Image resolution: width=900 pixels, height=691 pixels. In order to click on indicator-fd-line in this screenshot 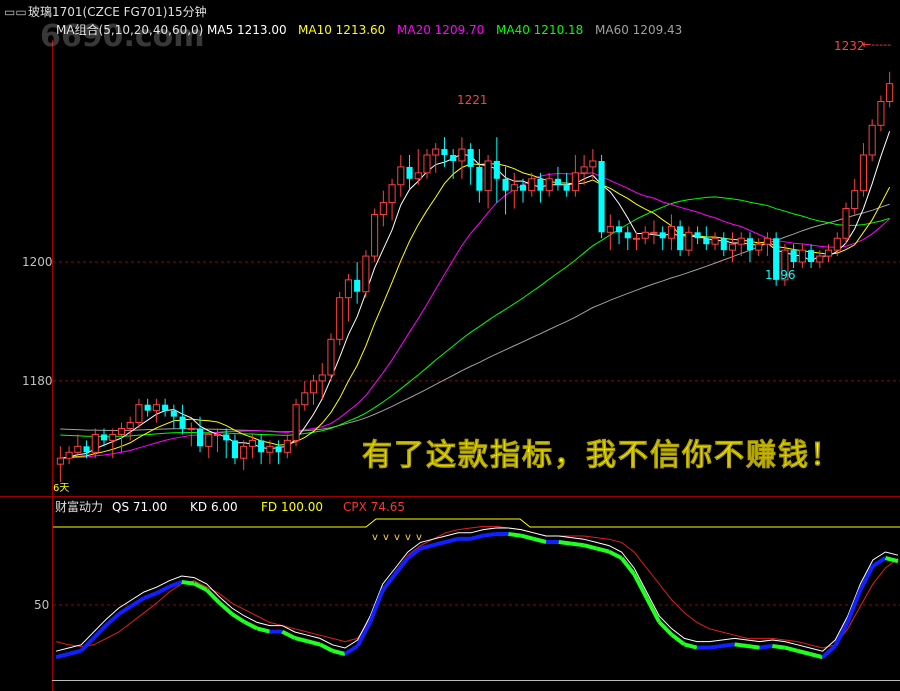, I will do `click(476, 523)`.